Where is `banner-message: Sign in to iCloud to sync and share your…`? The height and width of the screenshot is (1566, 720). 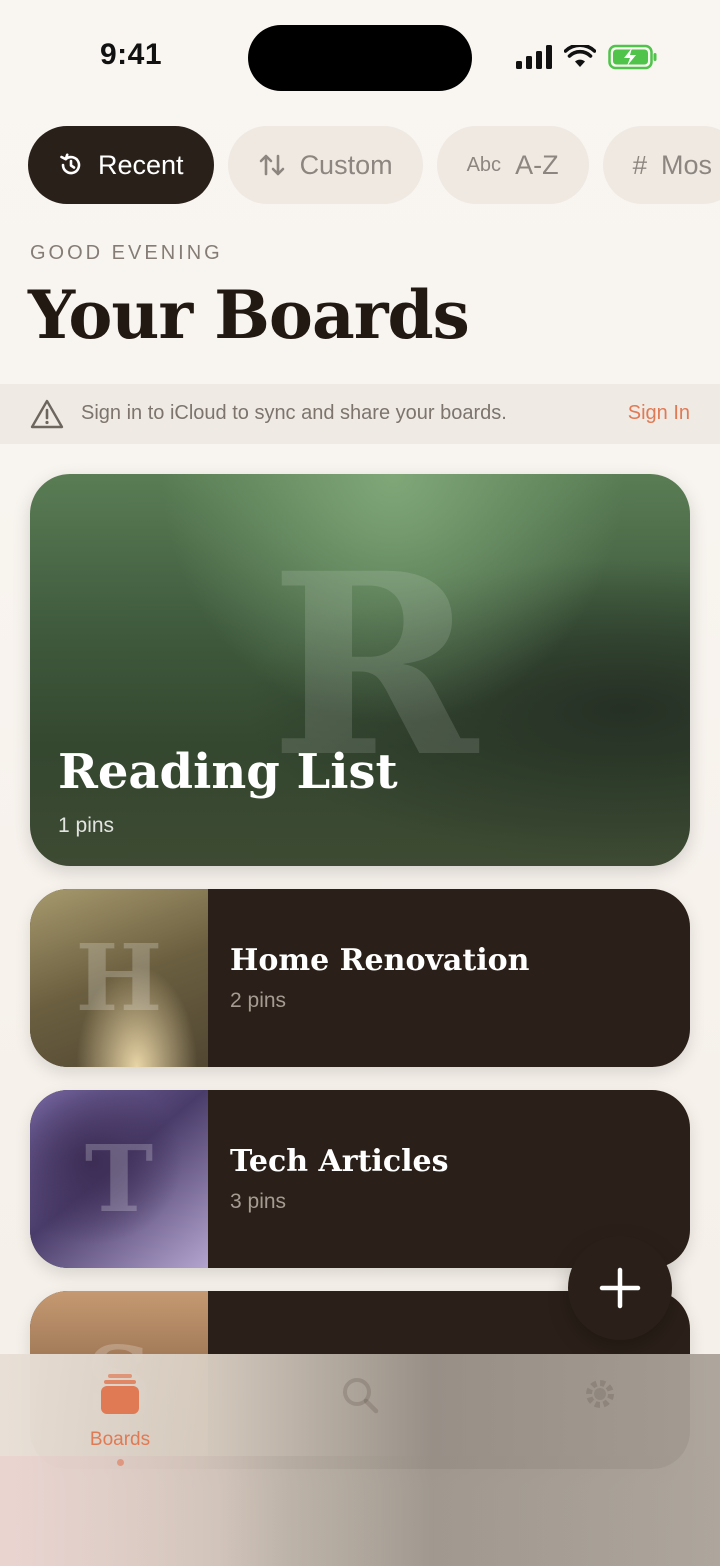
banner-message: Sign in to iCloud to sync and share your… is located at coordinates (294, 413).